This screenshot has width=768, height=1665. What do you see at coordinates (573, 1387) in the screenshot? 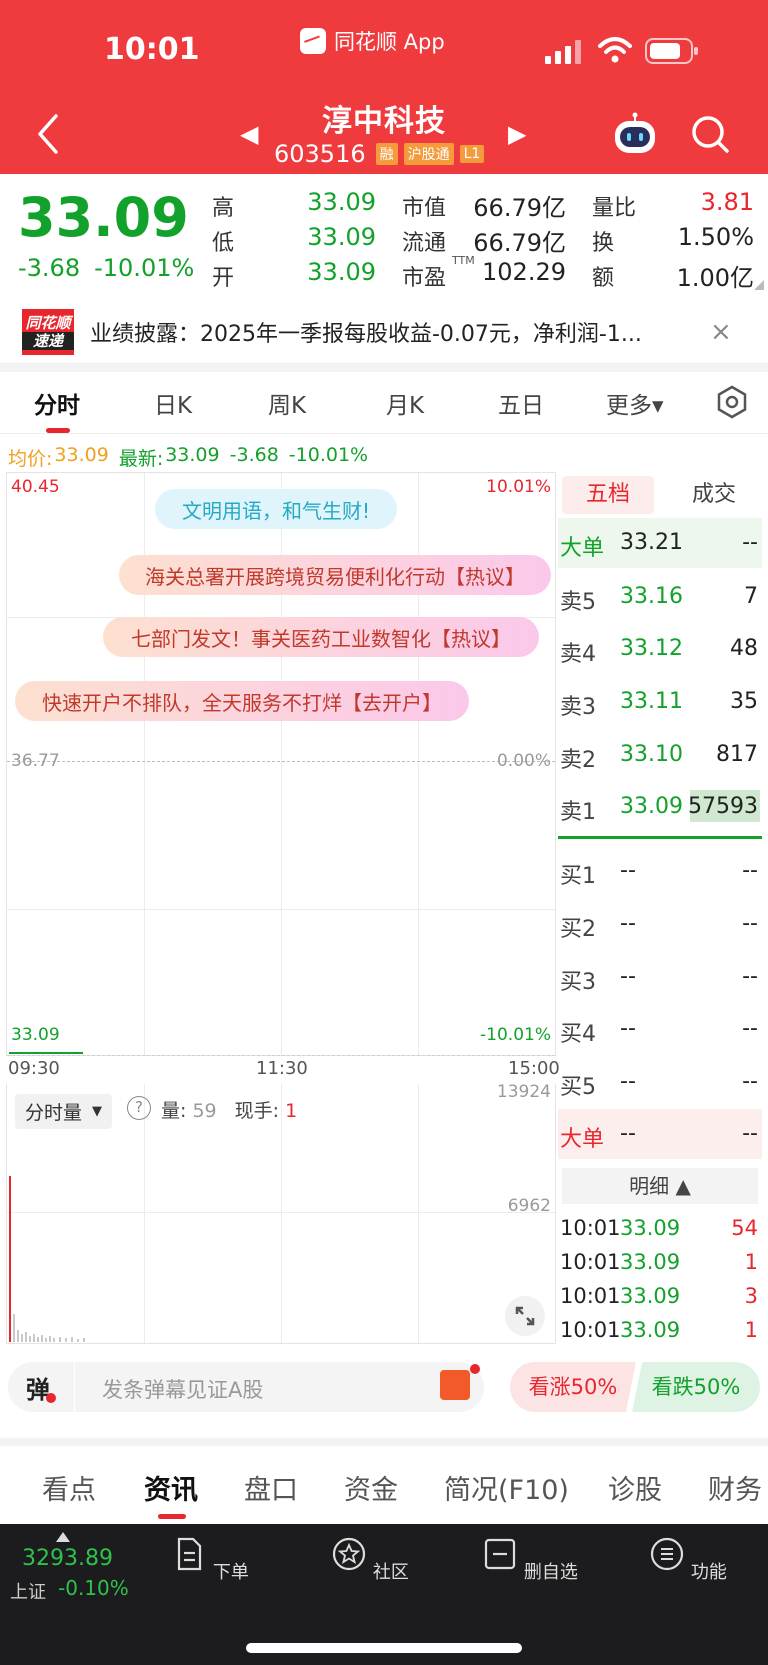
I see `bullish-vote-button: 看涨50%` at bounding box center [573, 1387].